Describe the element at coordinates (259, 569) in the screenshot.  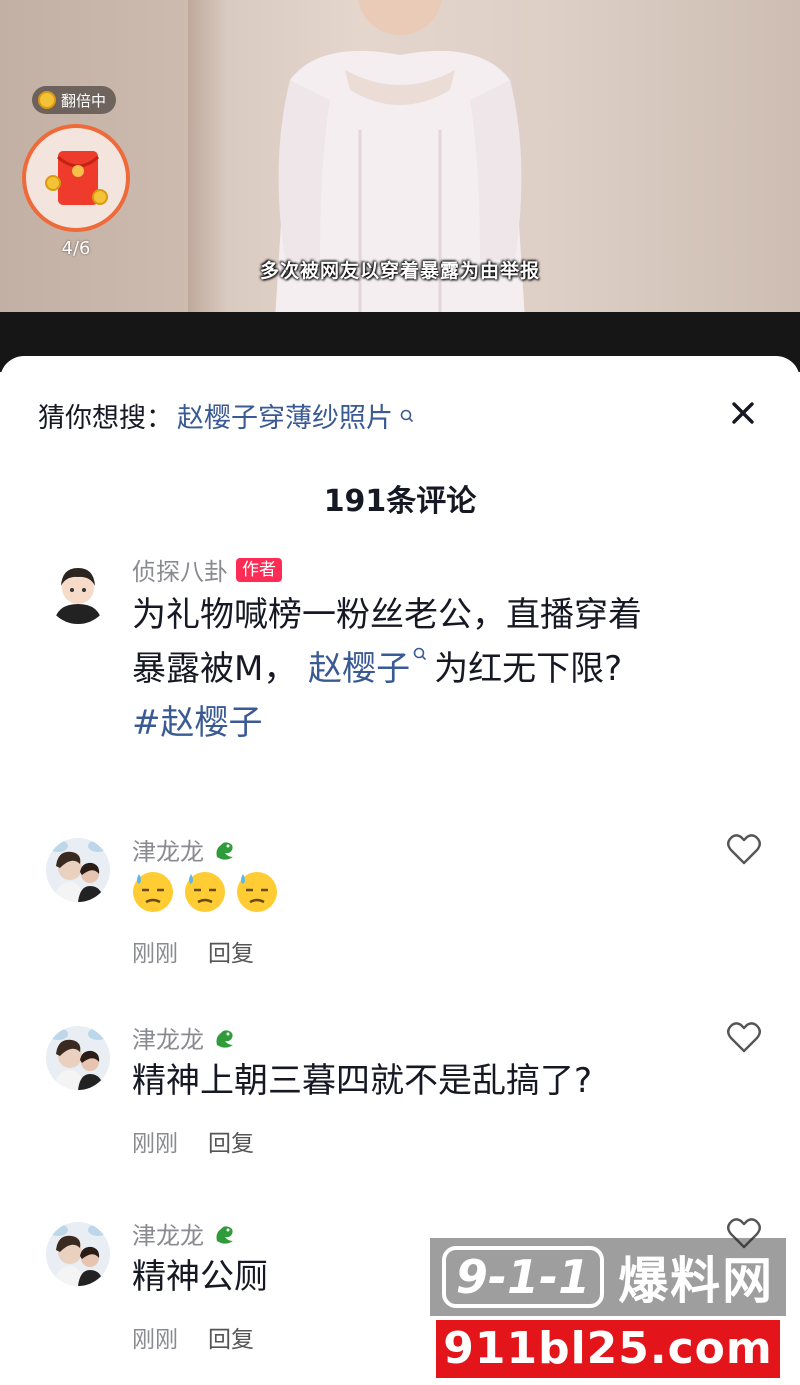
I see `author-badge: 作者` at that location.